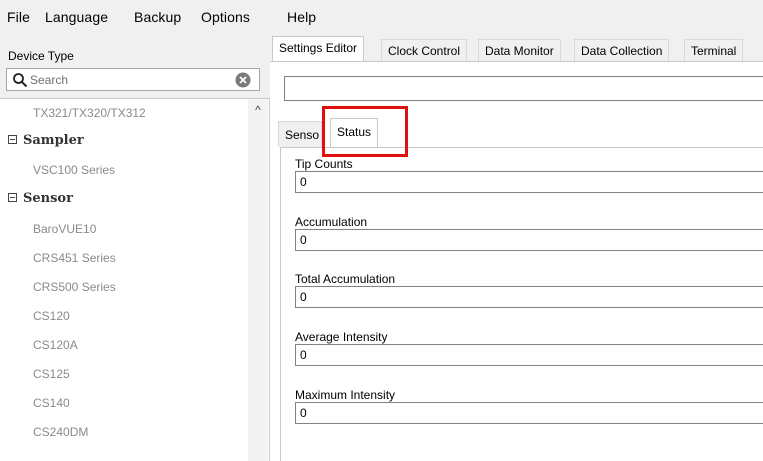  I want to click on field-label: Tip Counts, so click(324, 164).